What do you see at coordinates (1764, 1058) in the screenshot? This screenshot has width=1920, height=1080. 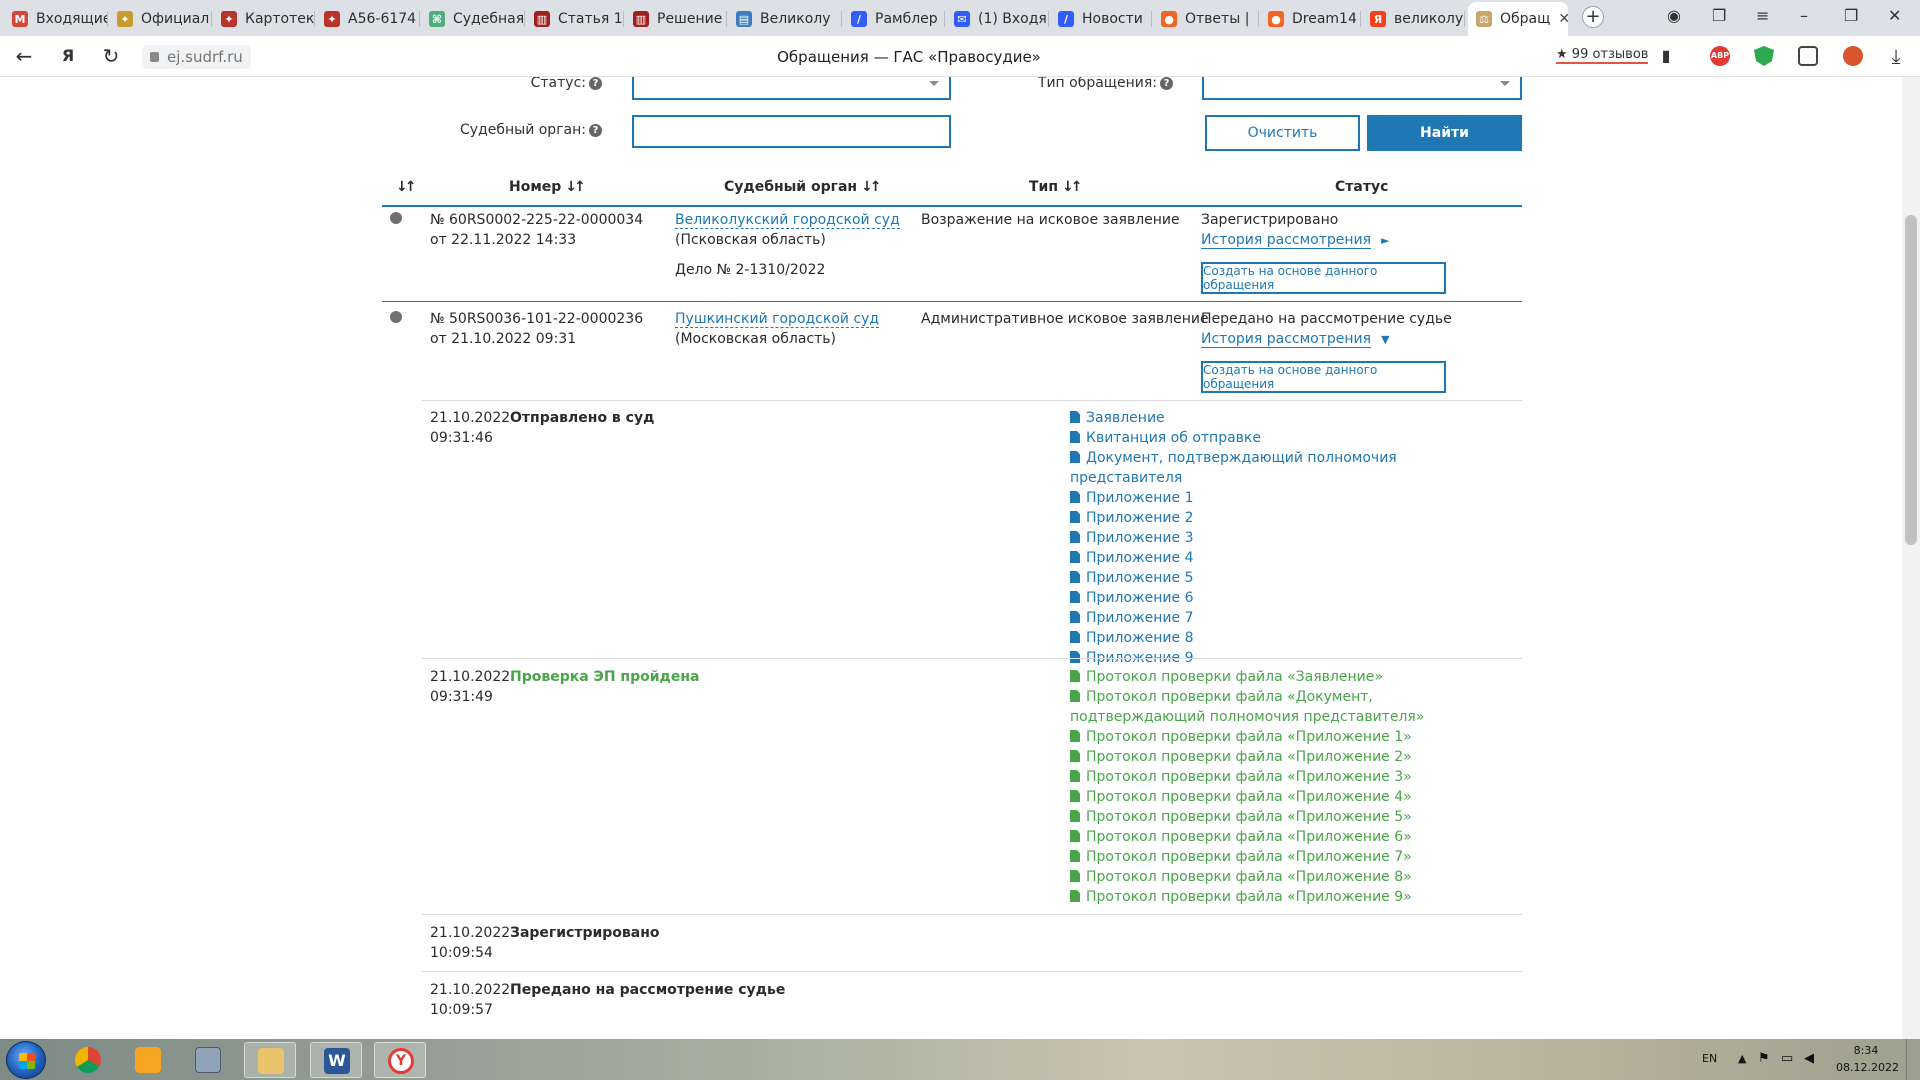 I see `action-center-flag-icon: ⚑` at bounding box center [1764, 1058].